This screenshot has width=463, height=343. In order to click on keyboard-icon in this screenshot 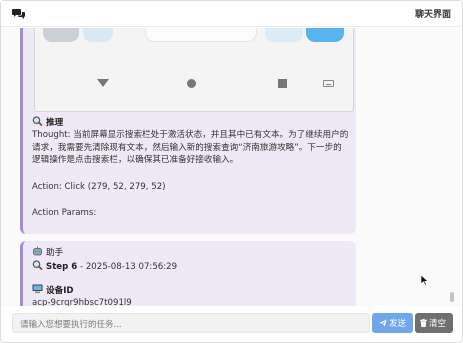, I will do `click(328, 83)`.